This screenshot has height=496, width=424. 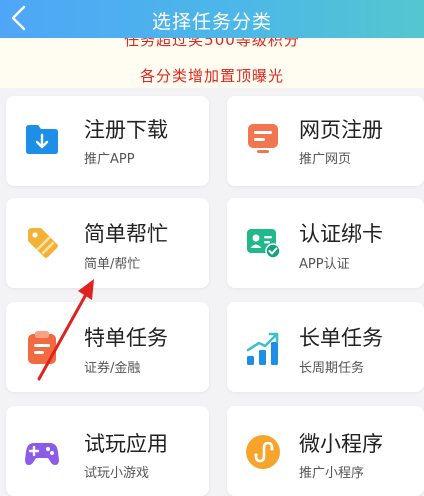 What do you see at coordinates (126, 444) in the screenshot?
I see `category-title: 试玩应用` at bounding box center [126, 444].